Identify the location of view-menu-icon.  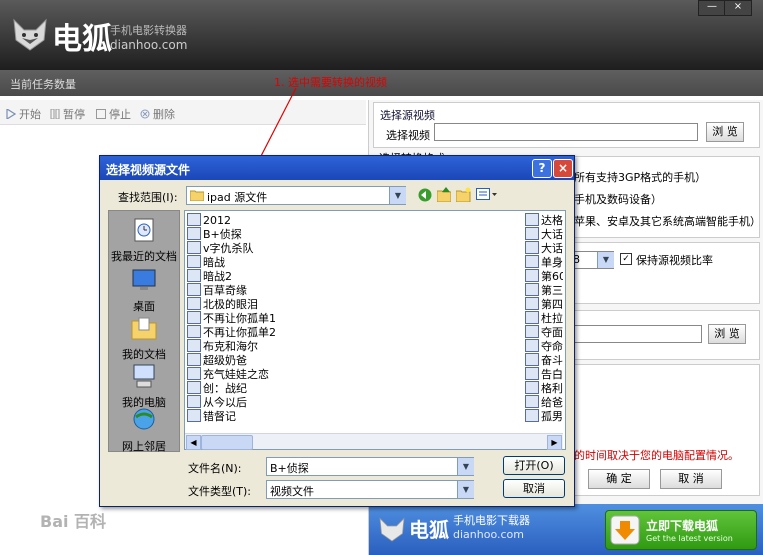
(487, 194).